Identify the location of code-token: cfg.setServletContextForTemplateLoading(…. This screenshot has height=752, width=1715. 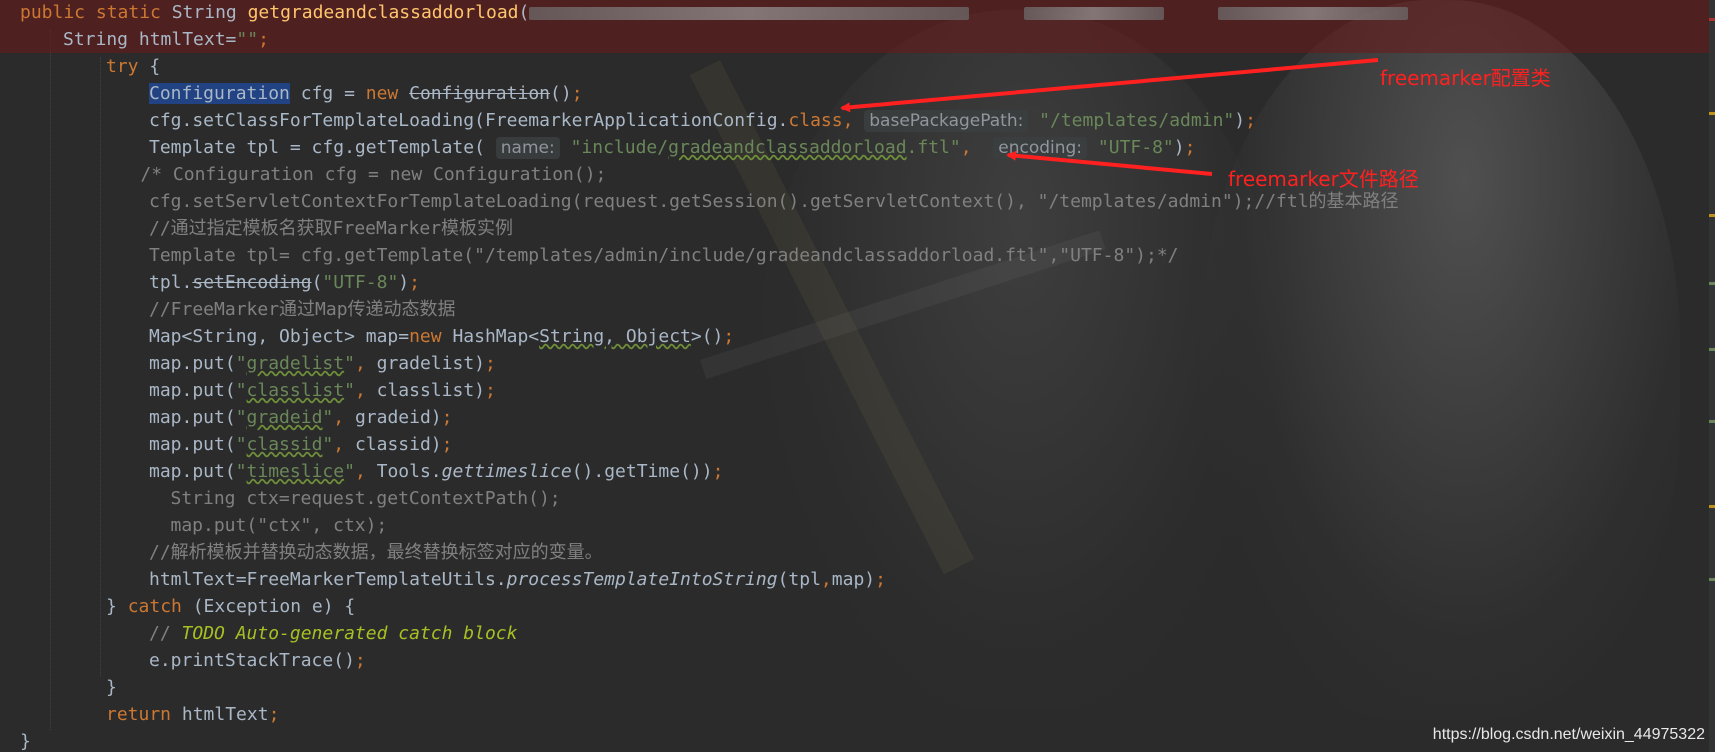
(774, 201).